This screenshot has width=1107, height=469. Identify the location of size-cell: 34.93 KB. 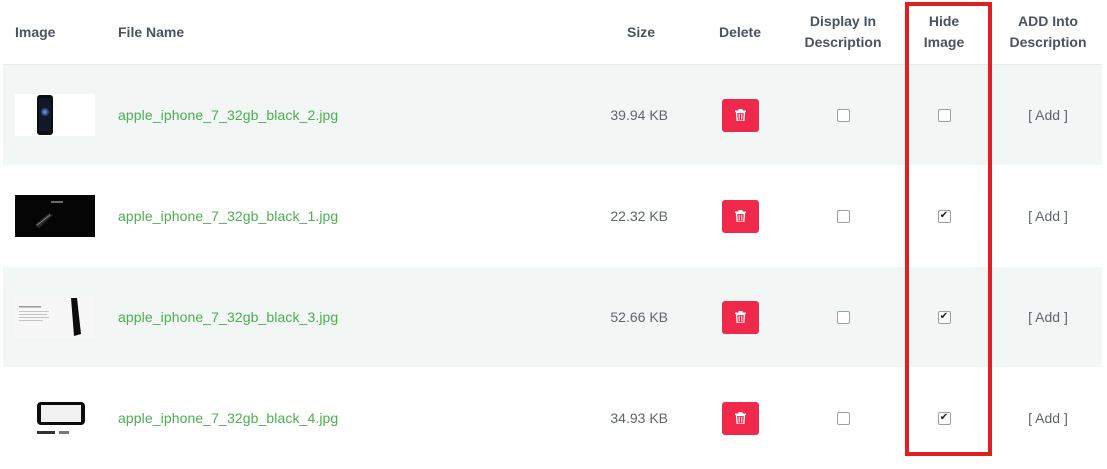
(615, 418).